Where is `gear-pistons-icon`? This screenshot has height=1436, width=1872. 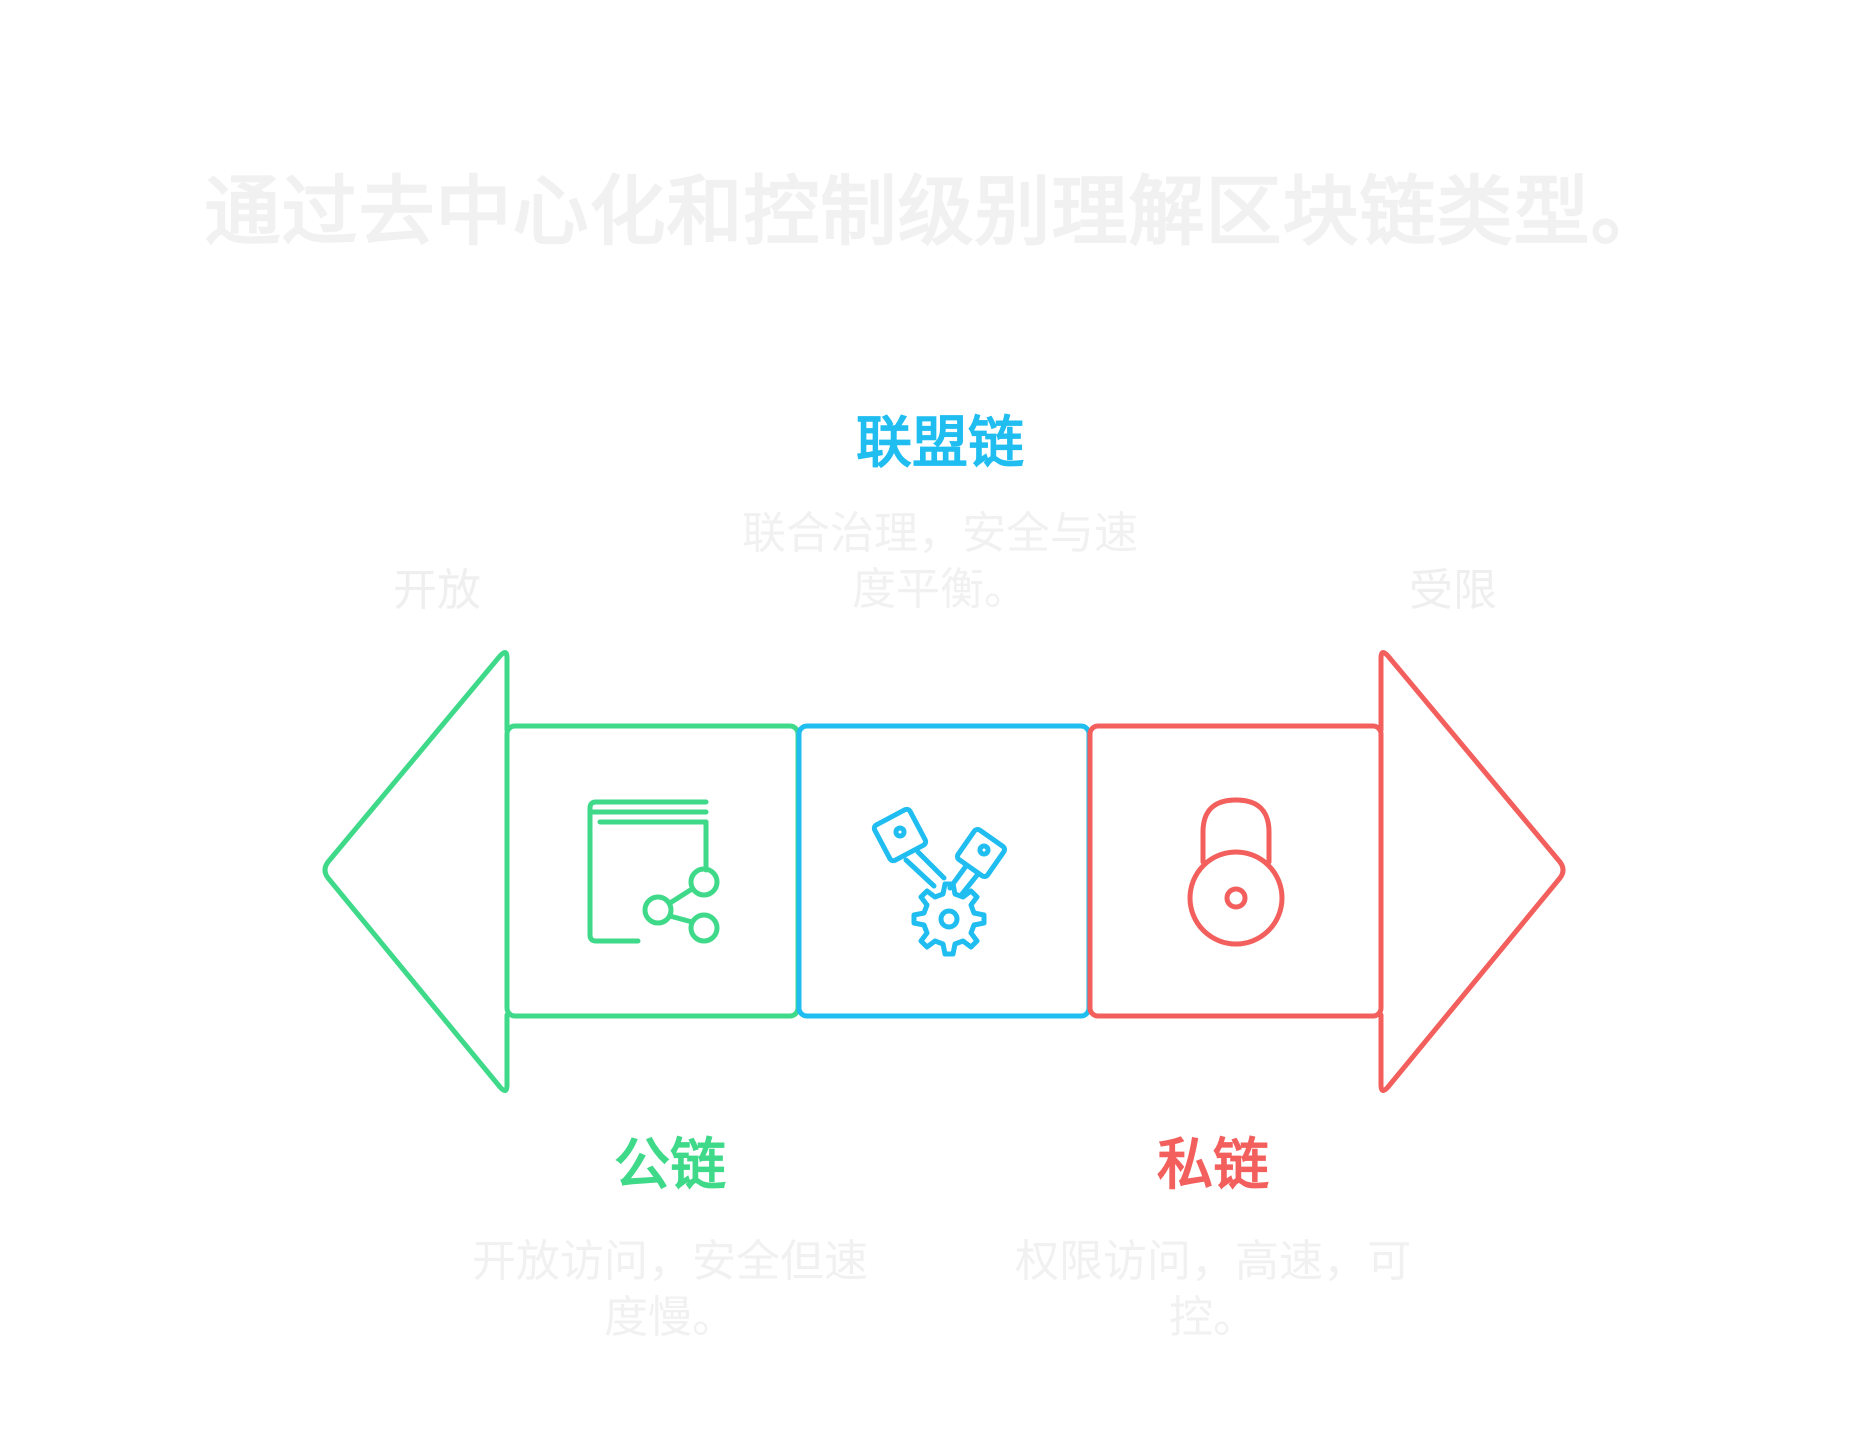 gear-pistons-icon is located at coordinates (939, 881).